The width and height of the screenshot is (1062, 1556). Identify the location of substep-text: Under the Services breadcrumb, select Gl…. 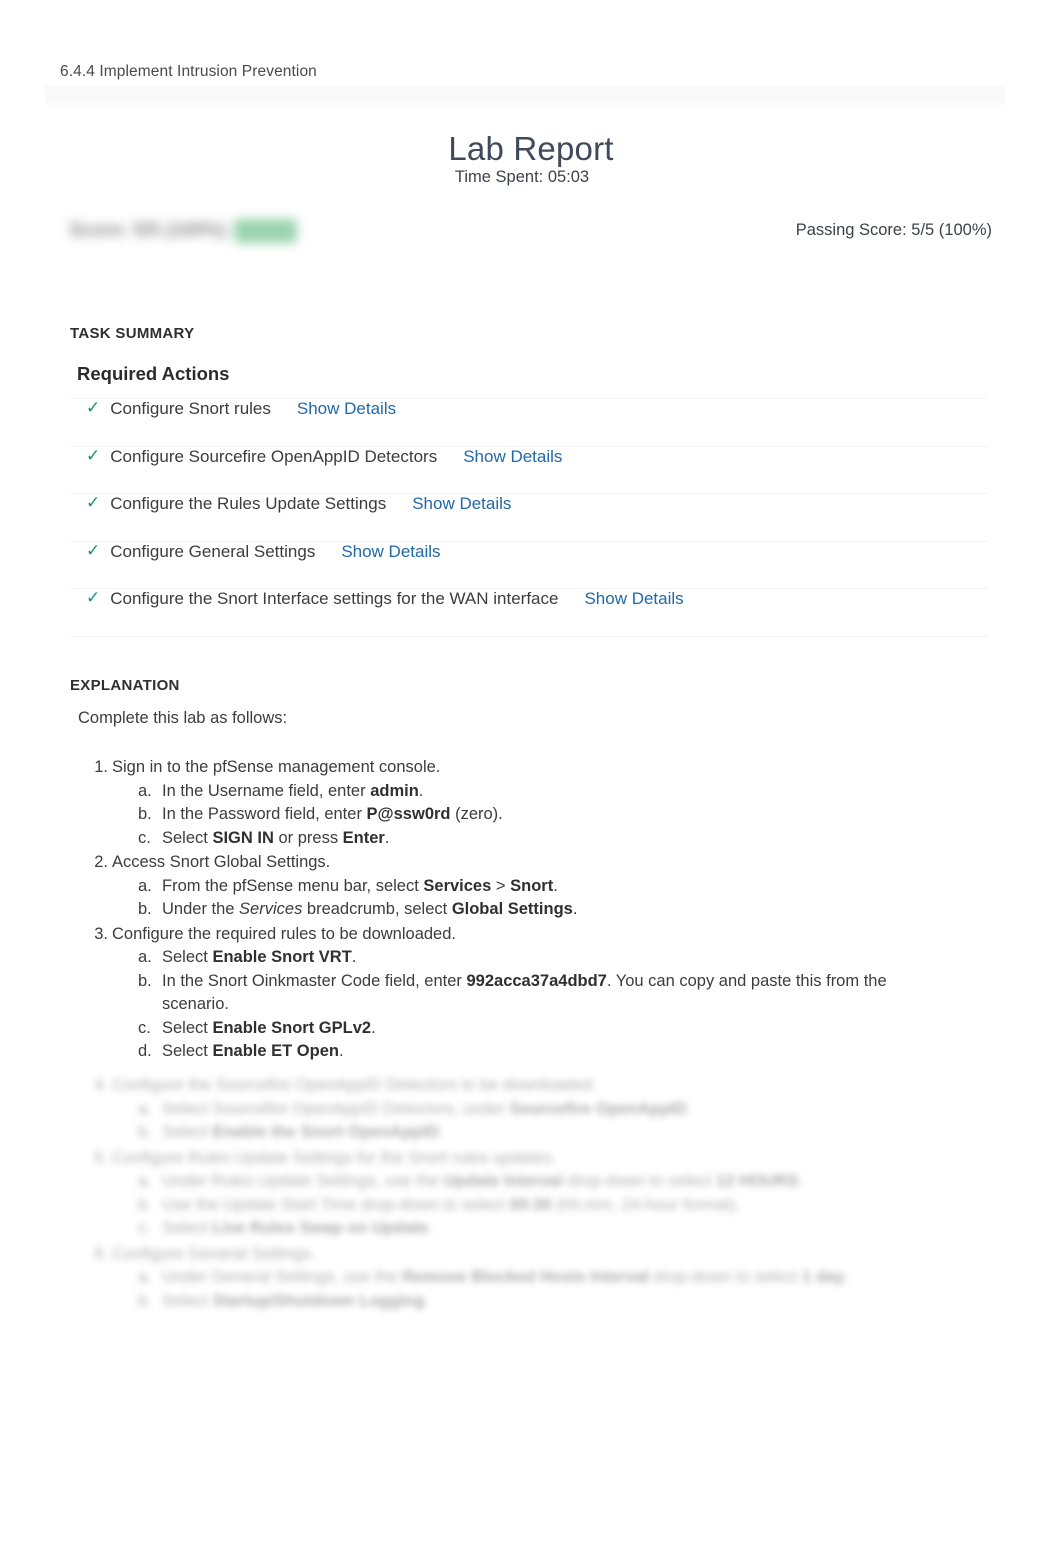
(370, 909).